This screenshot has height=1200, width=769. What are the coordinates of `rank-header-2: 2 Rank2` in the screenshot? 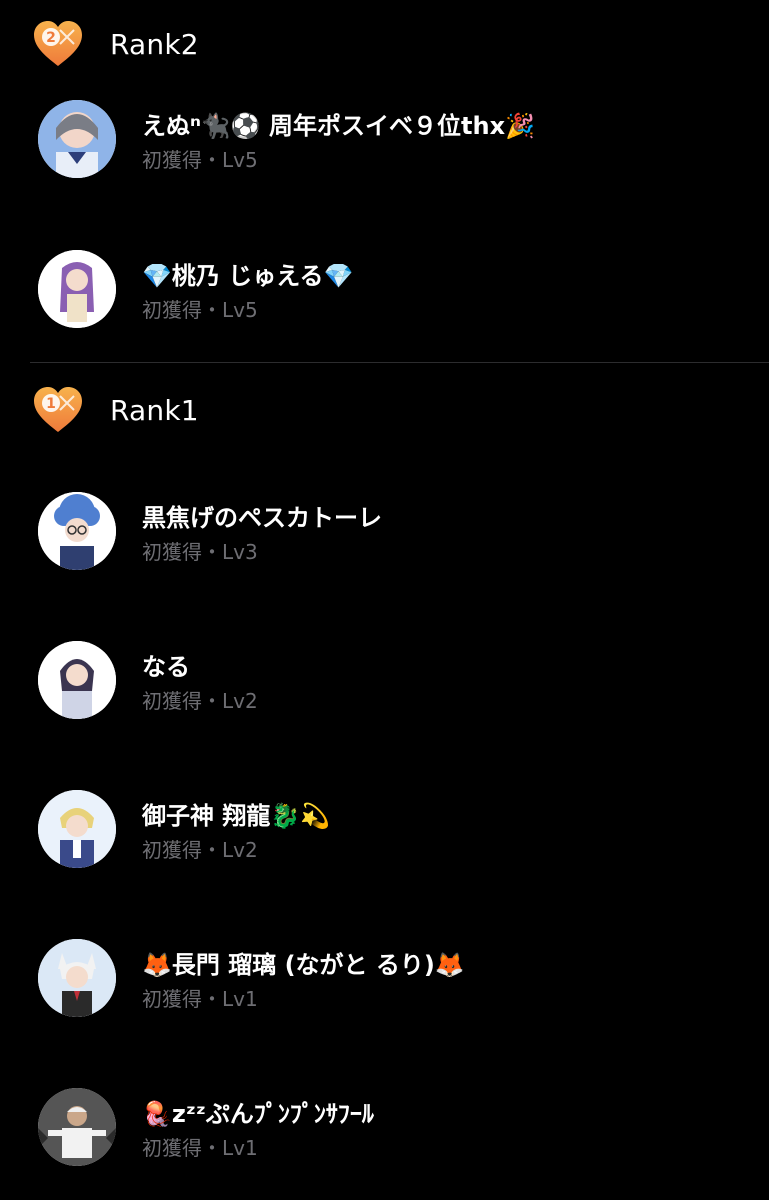 It's located at (114, 44).